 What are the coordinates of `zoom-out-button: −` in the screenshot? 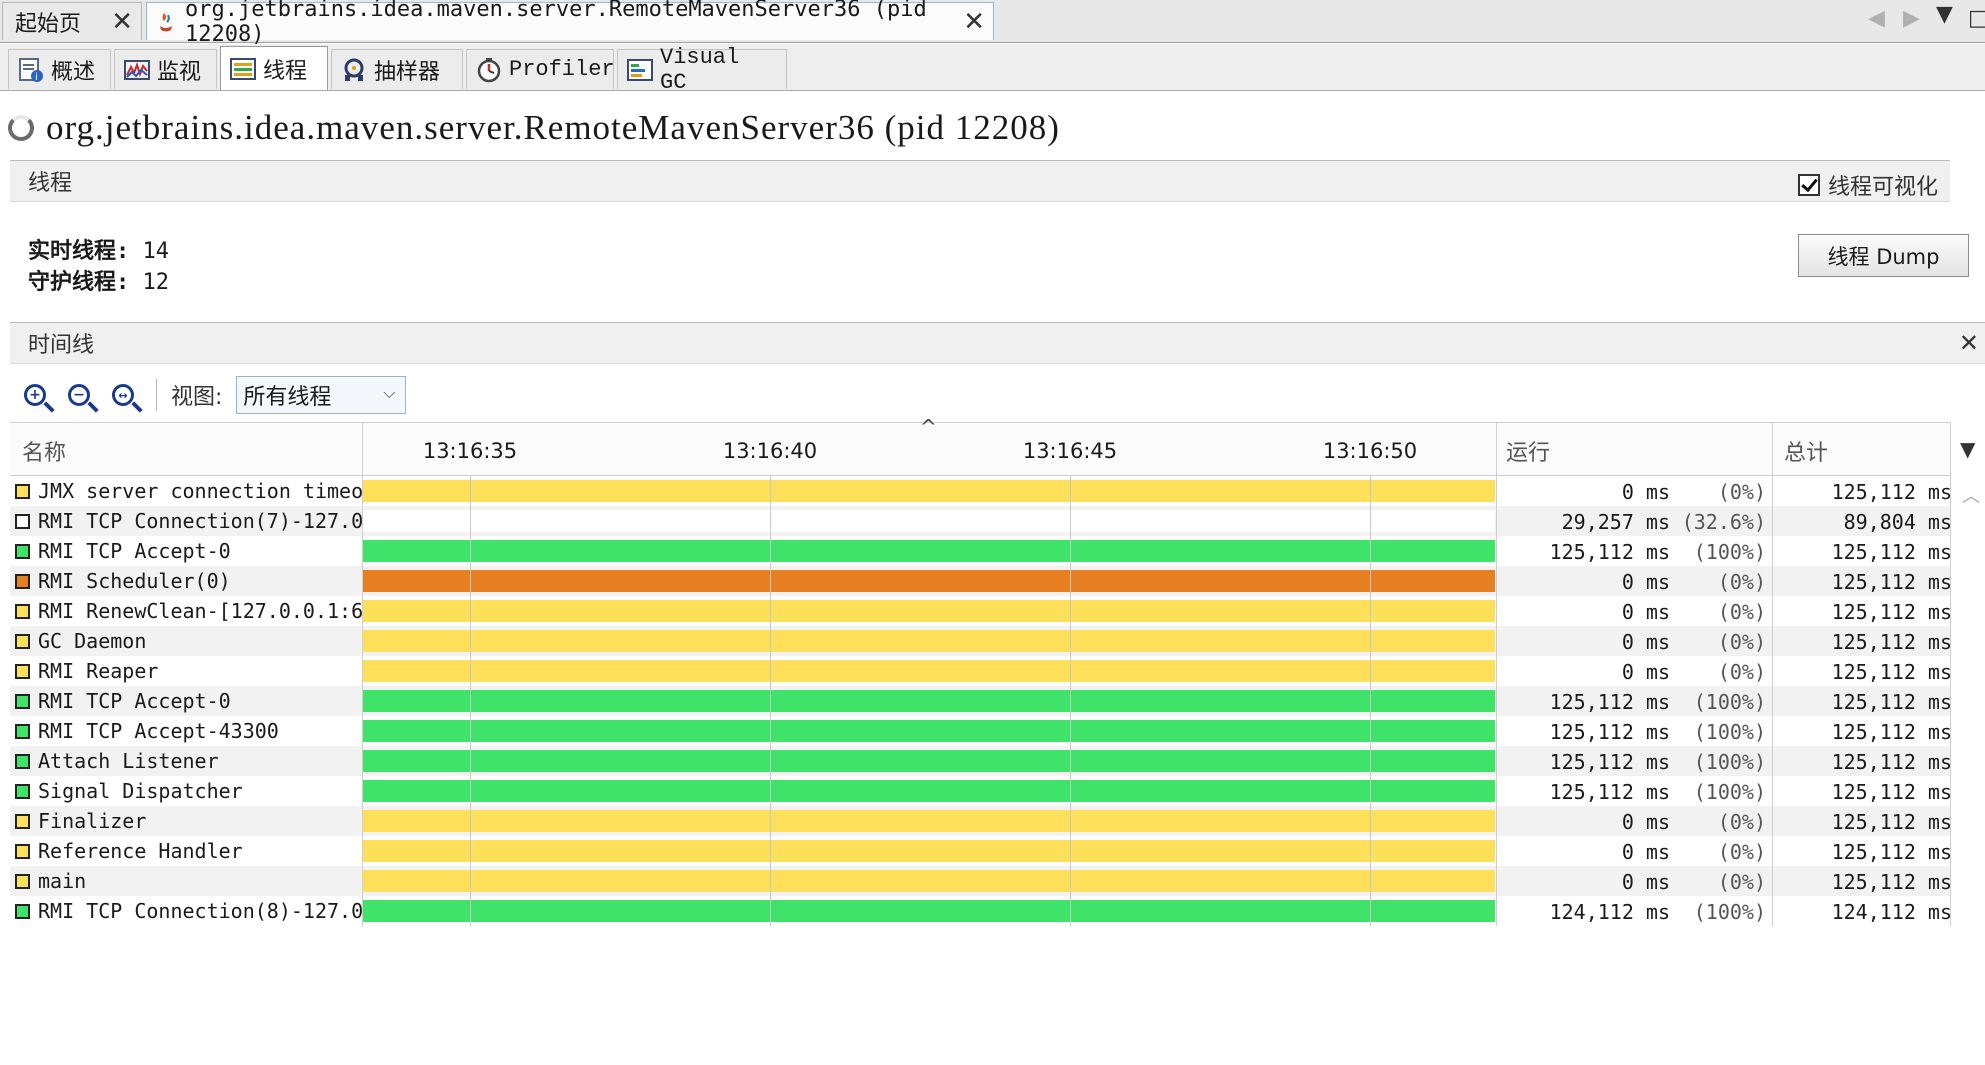 It's located at (79, 395).